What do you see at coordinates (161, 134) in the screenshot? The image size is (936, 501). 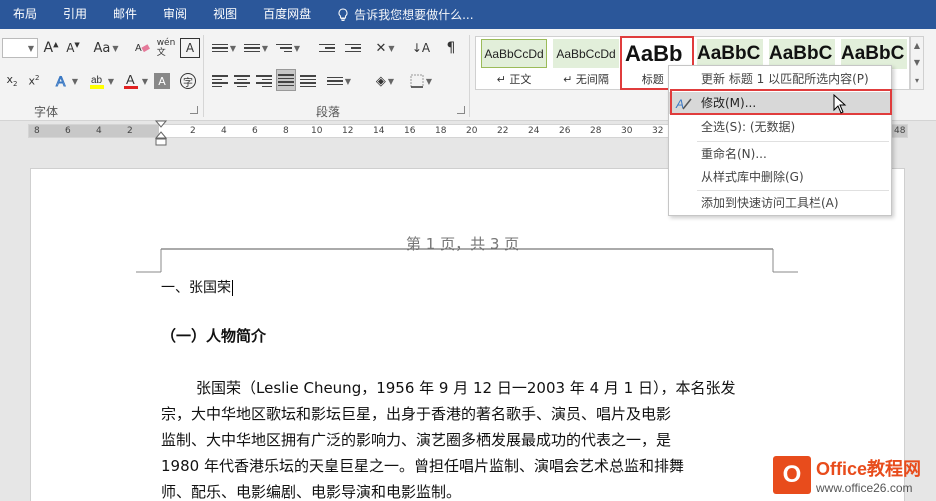 I see `indent-markers` at bounding box center [161, 134].